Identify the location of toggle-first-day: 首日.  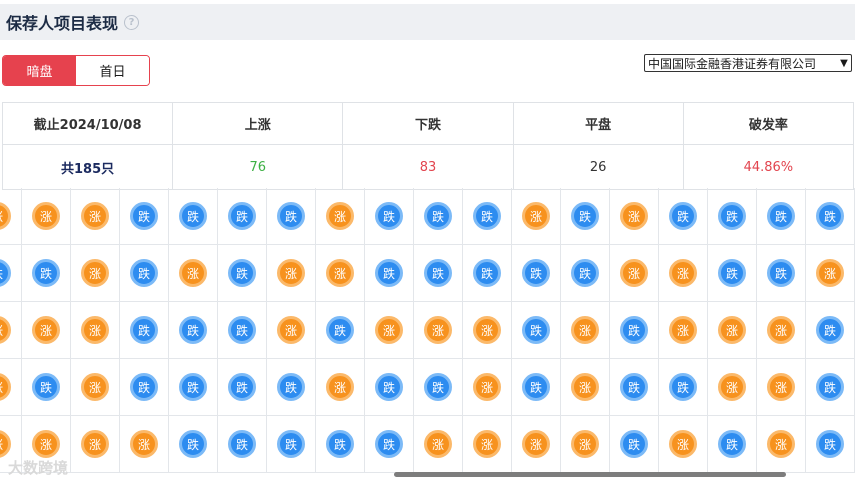
(112, 70).